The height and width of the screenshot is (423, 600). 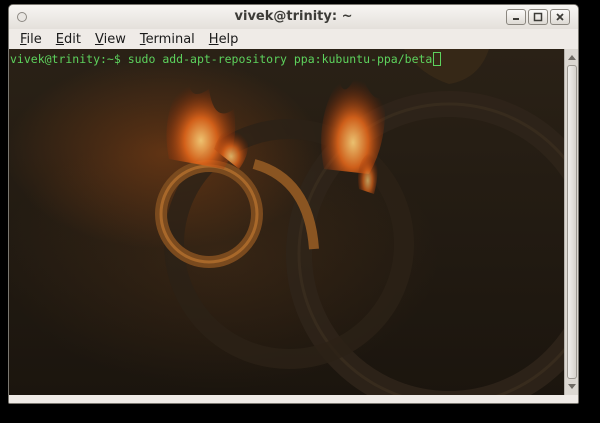 I want to click on menu-bar: File Edit View Terminal Help, so click(x=293, y=39).